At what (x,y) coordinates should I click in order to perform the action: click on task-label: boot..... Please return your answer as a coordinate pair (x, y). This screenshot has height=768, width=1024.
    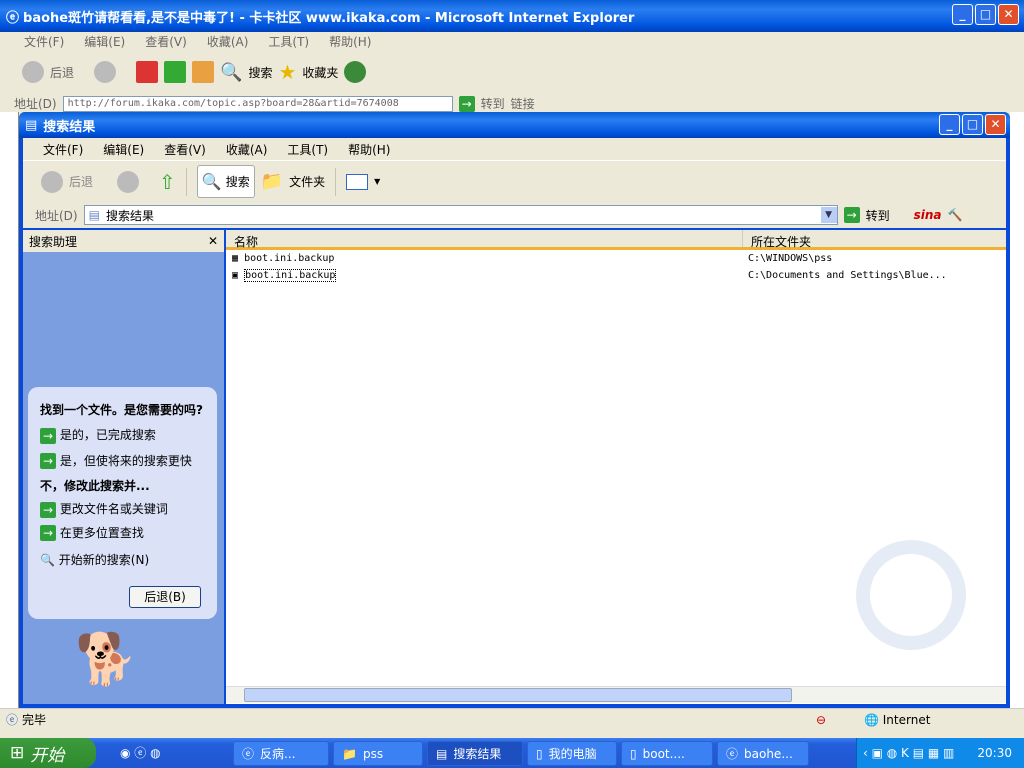
    Looking at the image, I should click on (663, 753).